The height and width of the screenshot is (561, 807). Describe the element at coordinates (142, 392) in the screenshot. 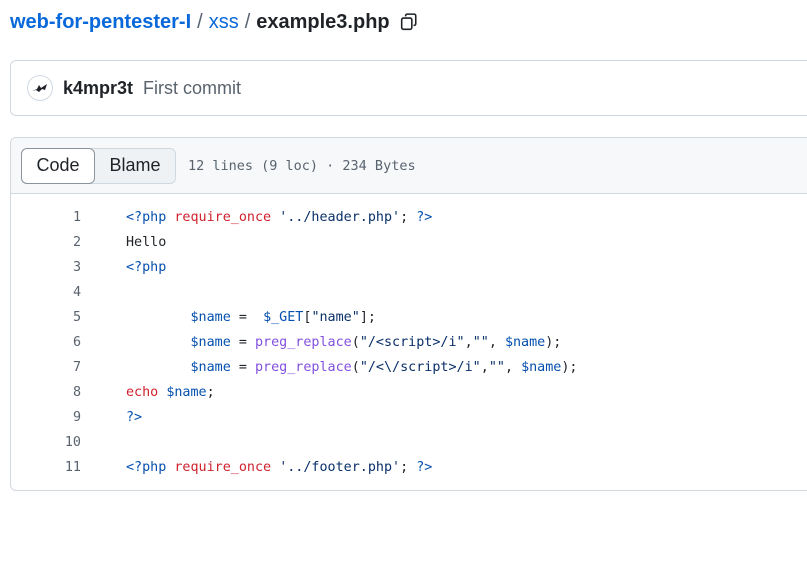

I see `code-token: echo` at that location.